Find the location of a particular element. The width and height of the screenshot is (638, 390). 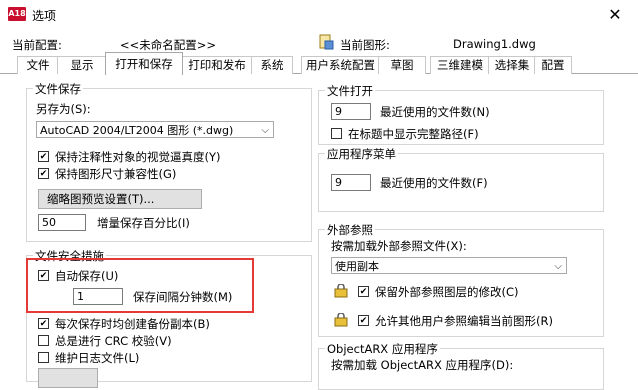

backup-copy-label: 每次保存时均创建备份副本(B) is located at coordinates (132, 324).